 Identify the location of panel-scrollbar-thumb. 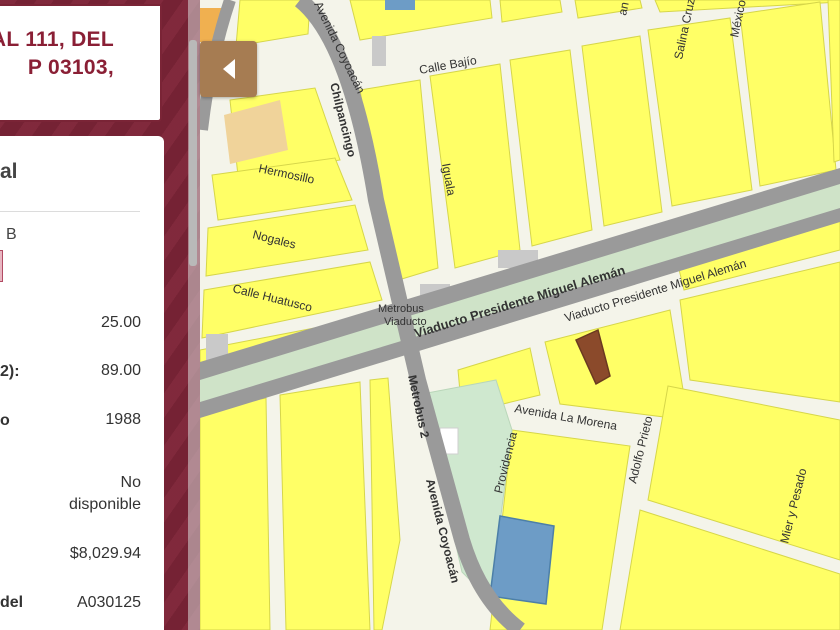
(193, 153).